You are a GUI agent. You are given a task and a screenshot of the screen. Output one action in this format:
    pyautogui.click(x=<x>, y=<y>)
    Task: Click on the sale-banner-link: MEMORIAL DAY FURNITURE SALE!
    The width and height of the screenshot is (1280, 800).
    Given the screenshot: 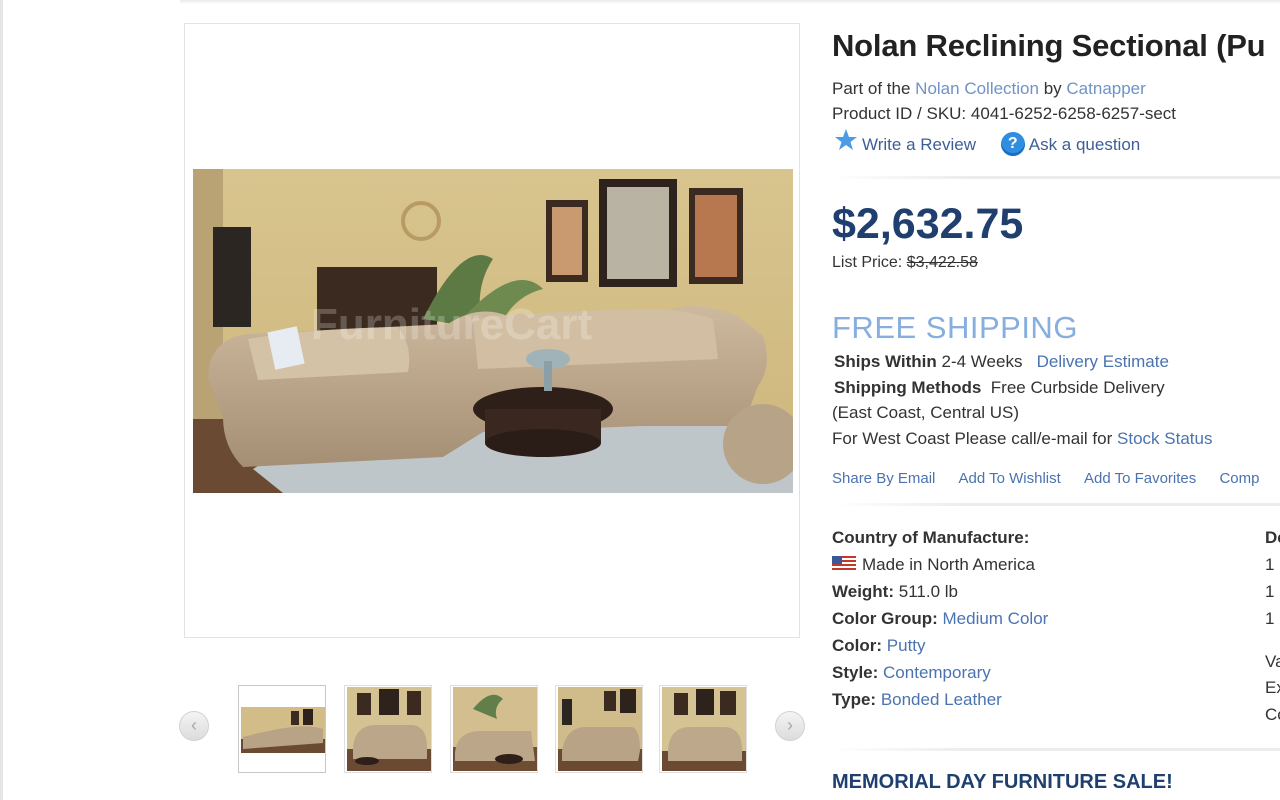 What is the action you would take?
    pyautogui.click(x=1002, y=782)
    